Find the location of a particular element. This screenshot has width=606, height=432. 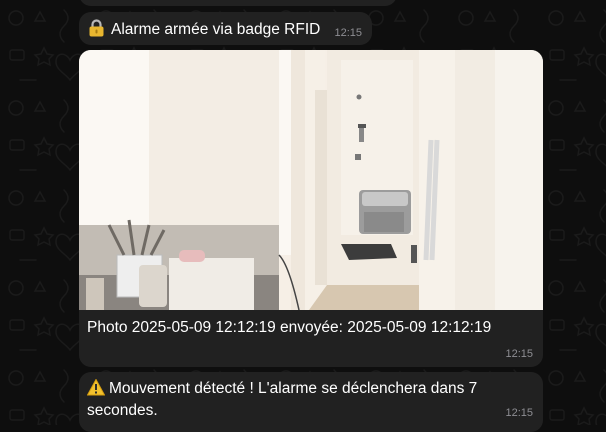

message-text: Alarme armée via badge RFID is located at coordinates (204, 29).